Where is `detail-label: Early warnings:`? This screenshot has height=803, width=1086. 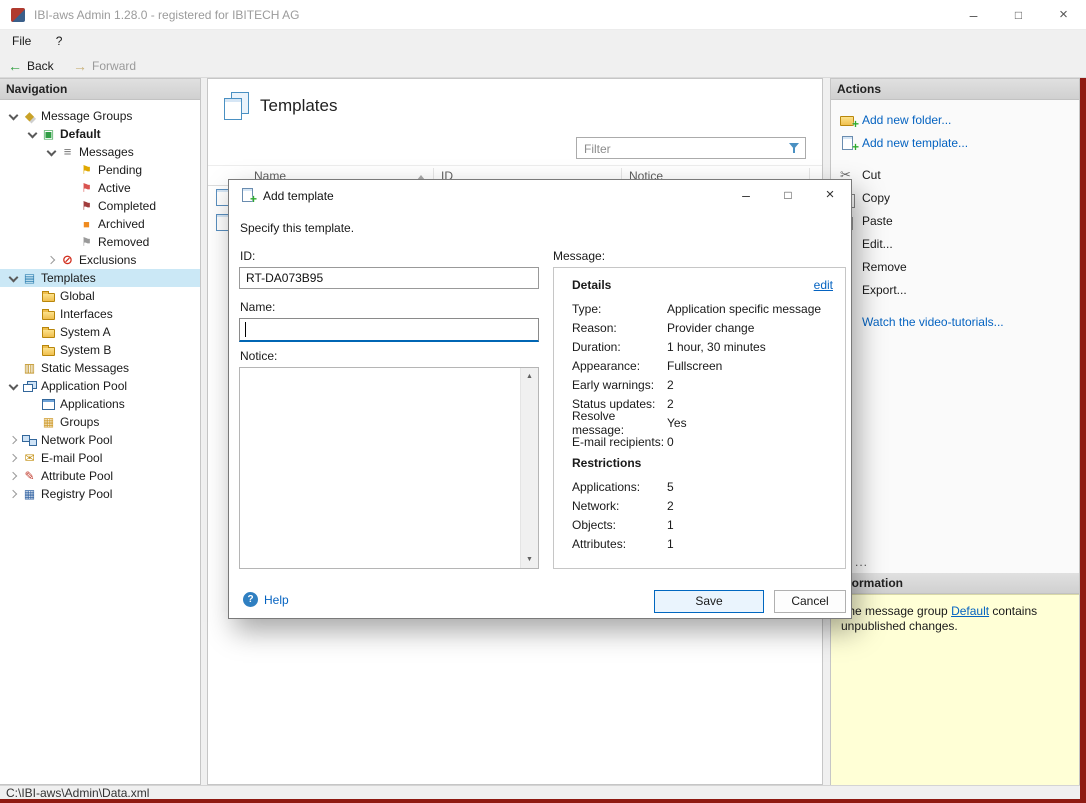 detail-label: Early warnings: is located at coordinates (613, 384).